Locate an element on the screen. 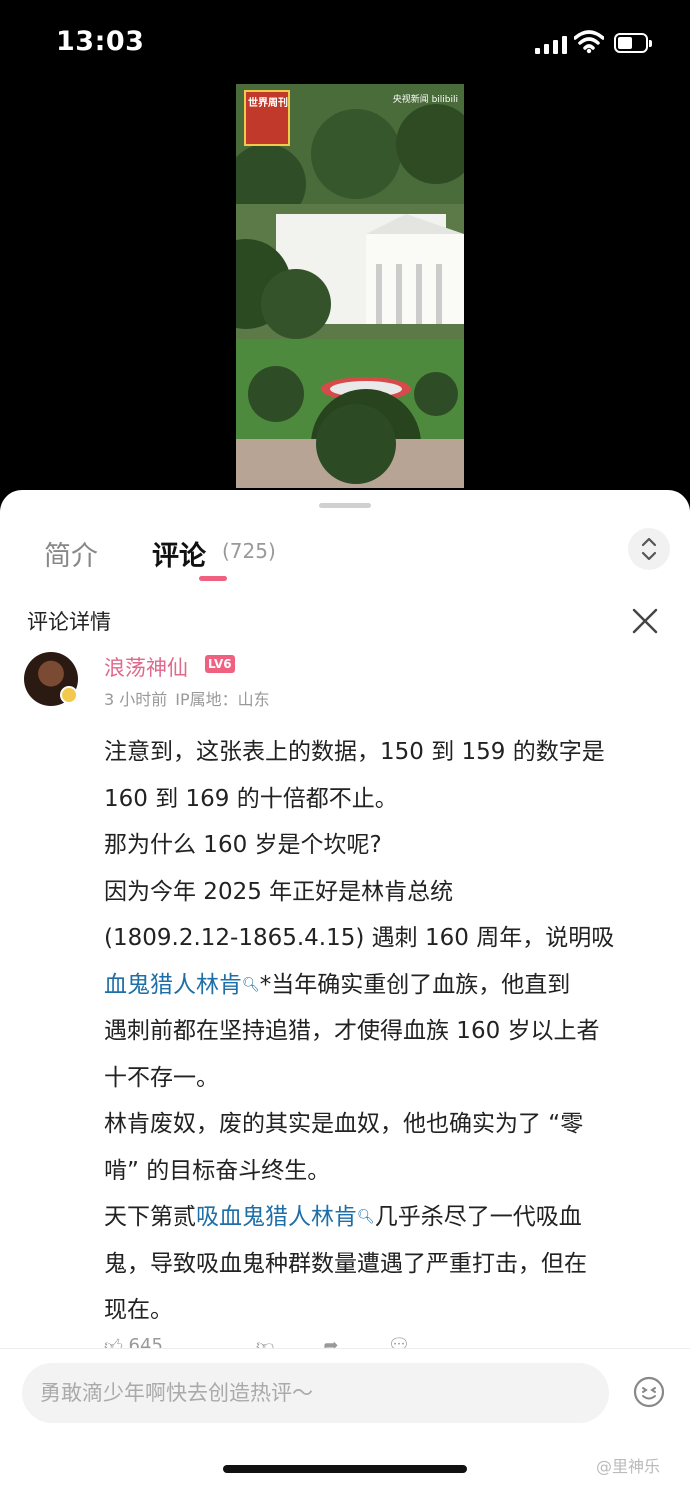 The height and width of the screenshot is (1495, 690). comment-text: 那为什么 160 岁是个坎呢? is located at coordinates (243, 845).